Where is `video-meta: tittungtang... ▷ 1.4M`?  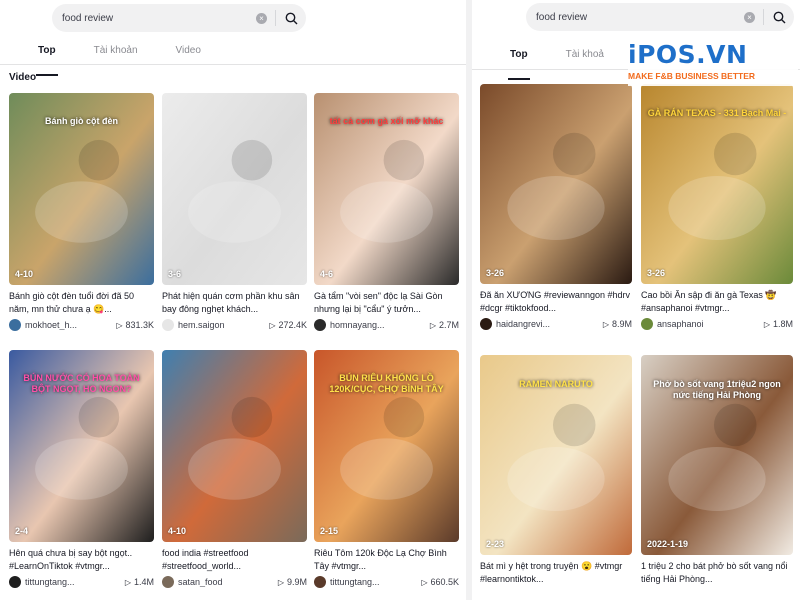
video-meta: tittungtang... ▷ 1.4M is located at coordinates (81, 582).